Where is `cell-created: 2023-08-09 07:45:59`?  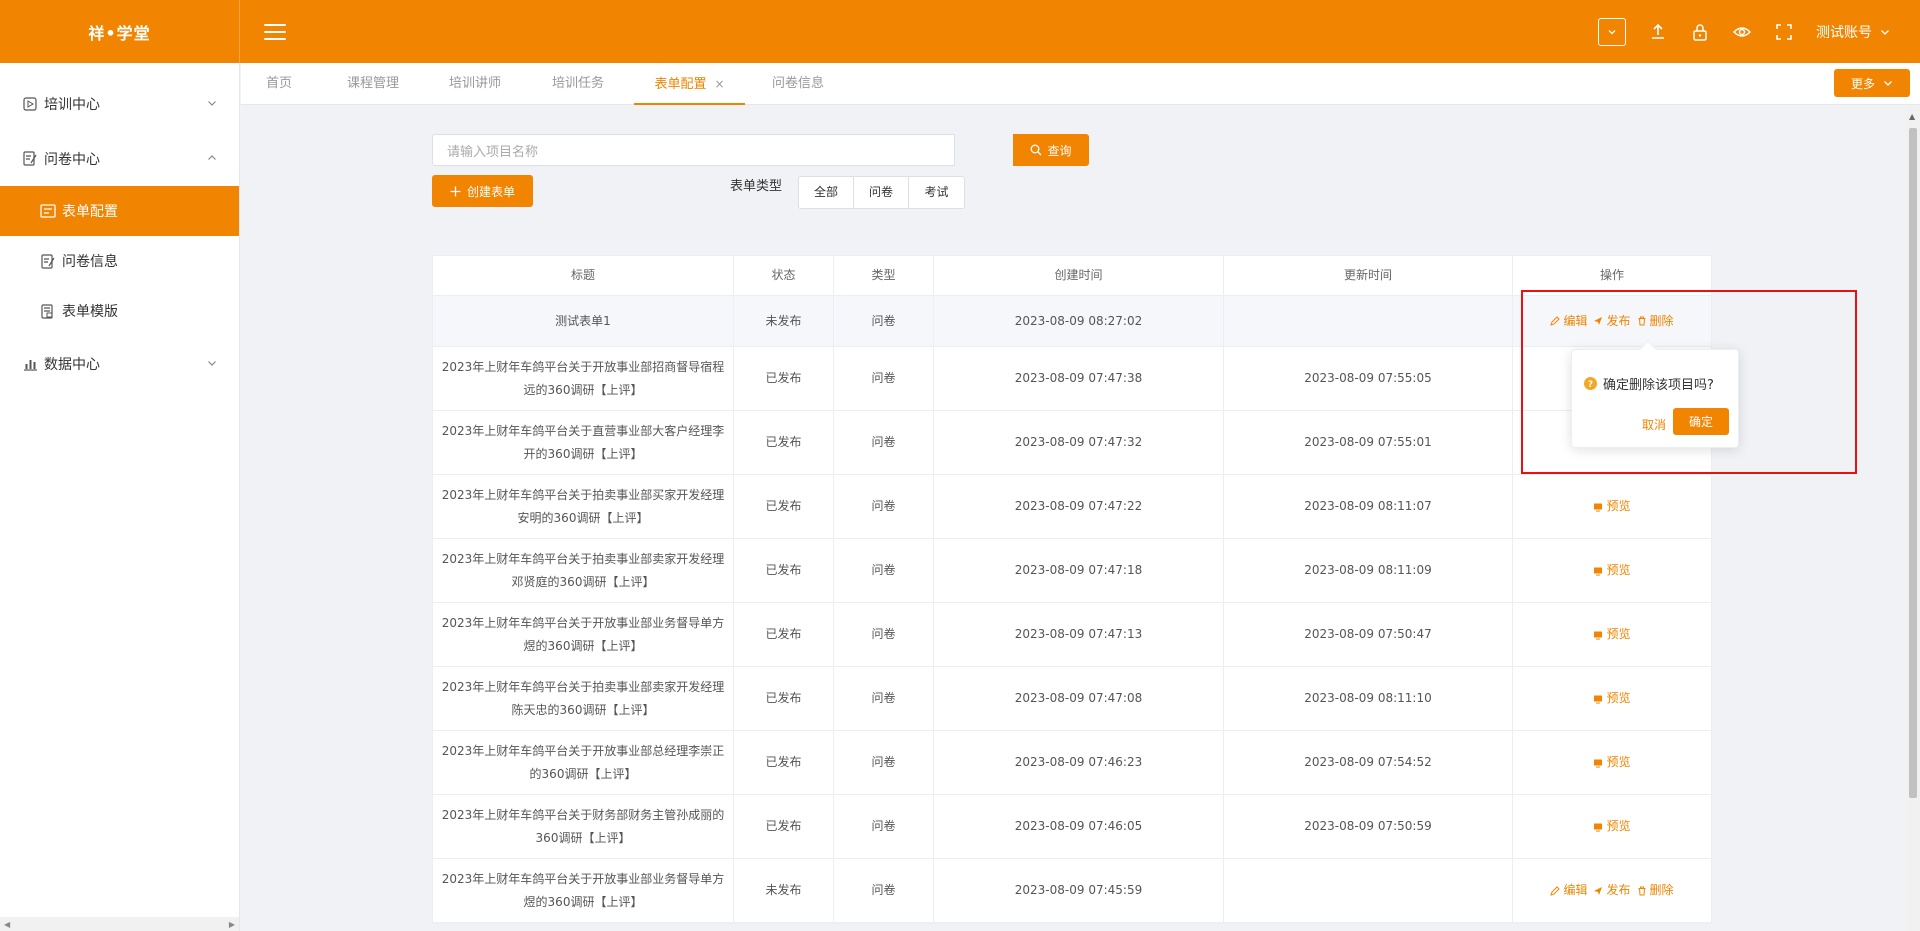
cell-created: 2023-08-09 07:45:59 is located at coordinates (1079, 890).